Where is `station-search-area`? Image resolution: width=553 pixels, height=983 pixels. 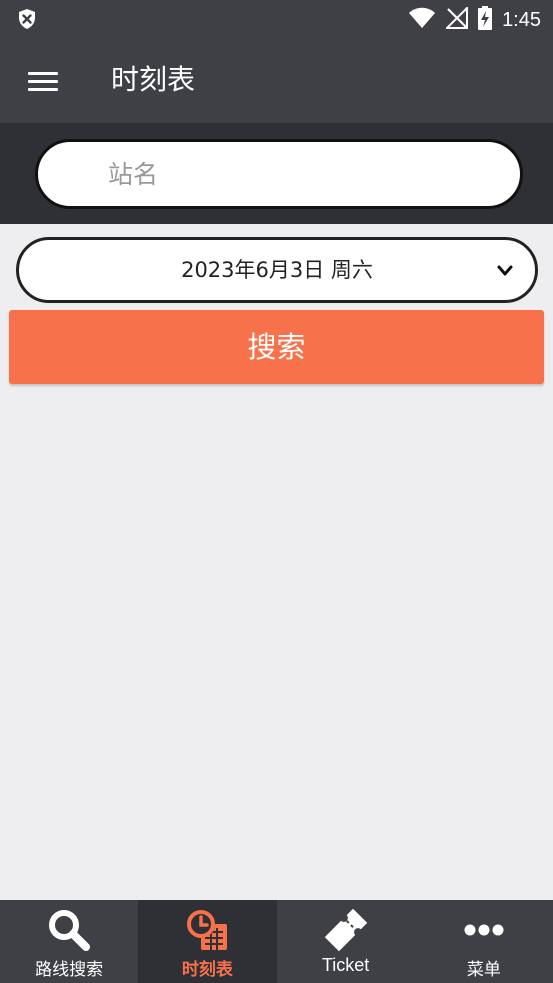 station-search-area is located at coordinates (276, 173).